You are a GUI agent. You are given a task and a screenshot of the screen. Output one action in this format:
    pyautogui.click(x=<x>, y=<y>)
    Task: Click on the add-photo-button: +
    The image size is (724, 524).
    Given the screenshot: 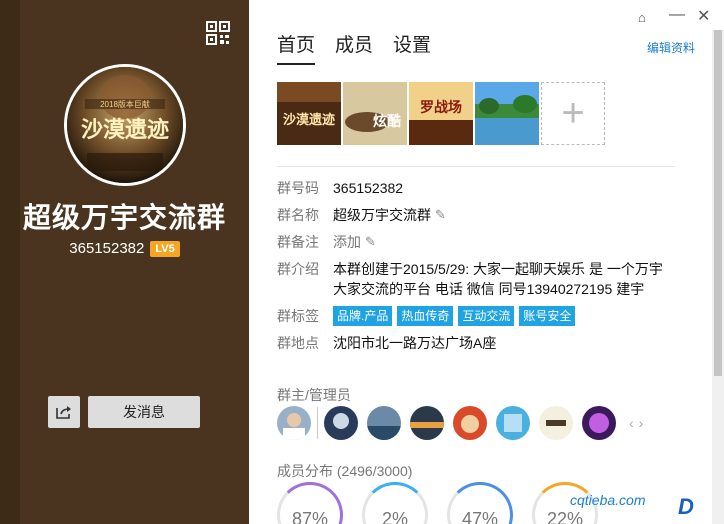 What is the action you would take?
    pyautogui.click(x=573, y=113)
    